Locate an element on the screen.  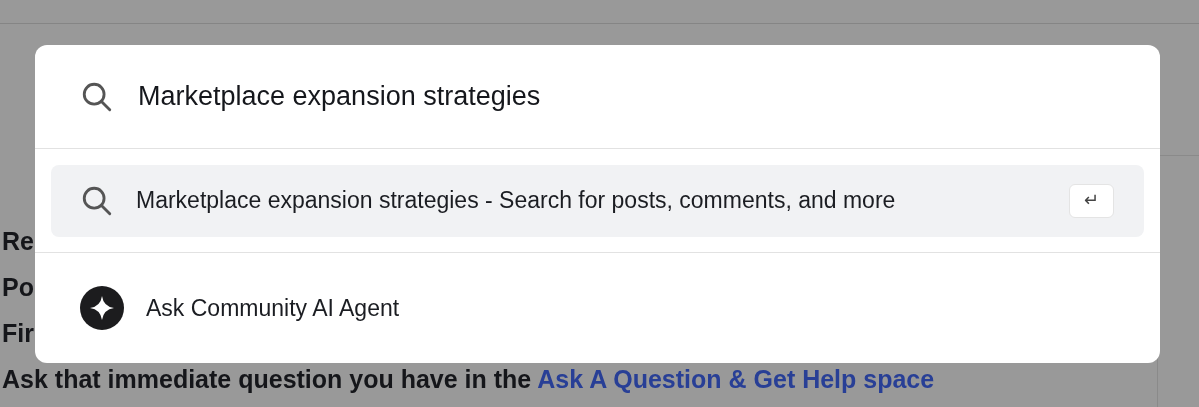
search-field: Marketplace expansion strategies is located at coordinates (626, 96).